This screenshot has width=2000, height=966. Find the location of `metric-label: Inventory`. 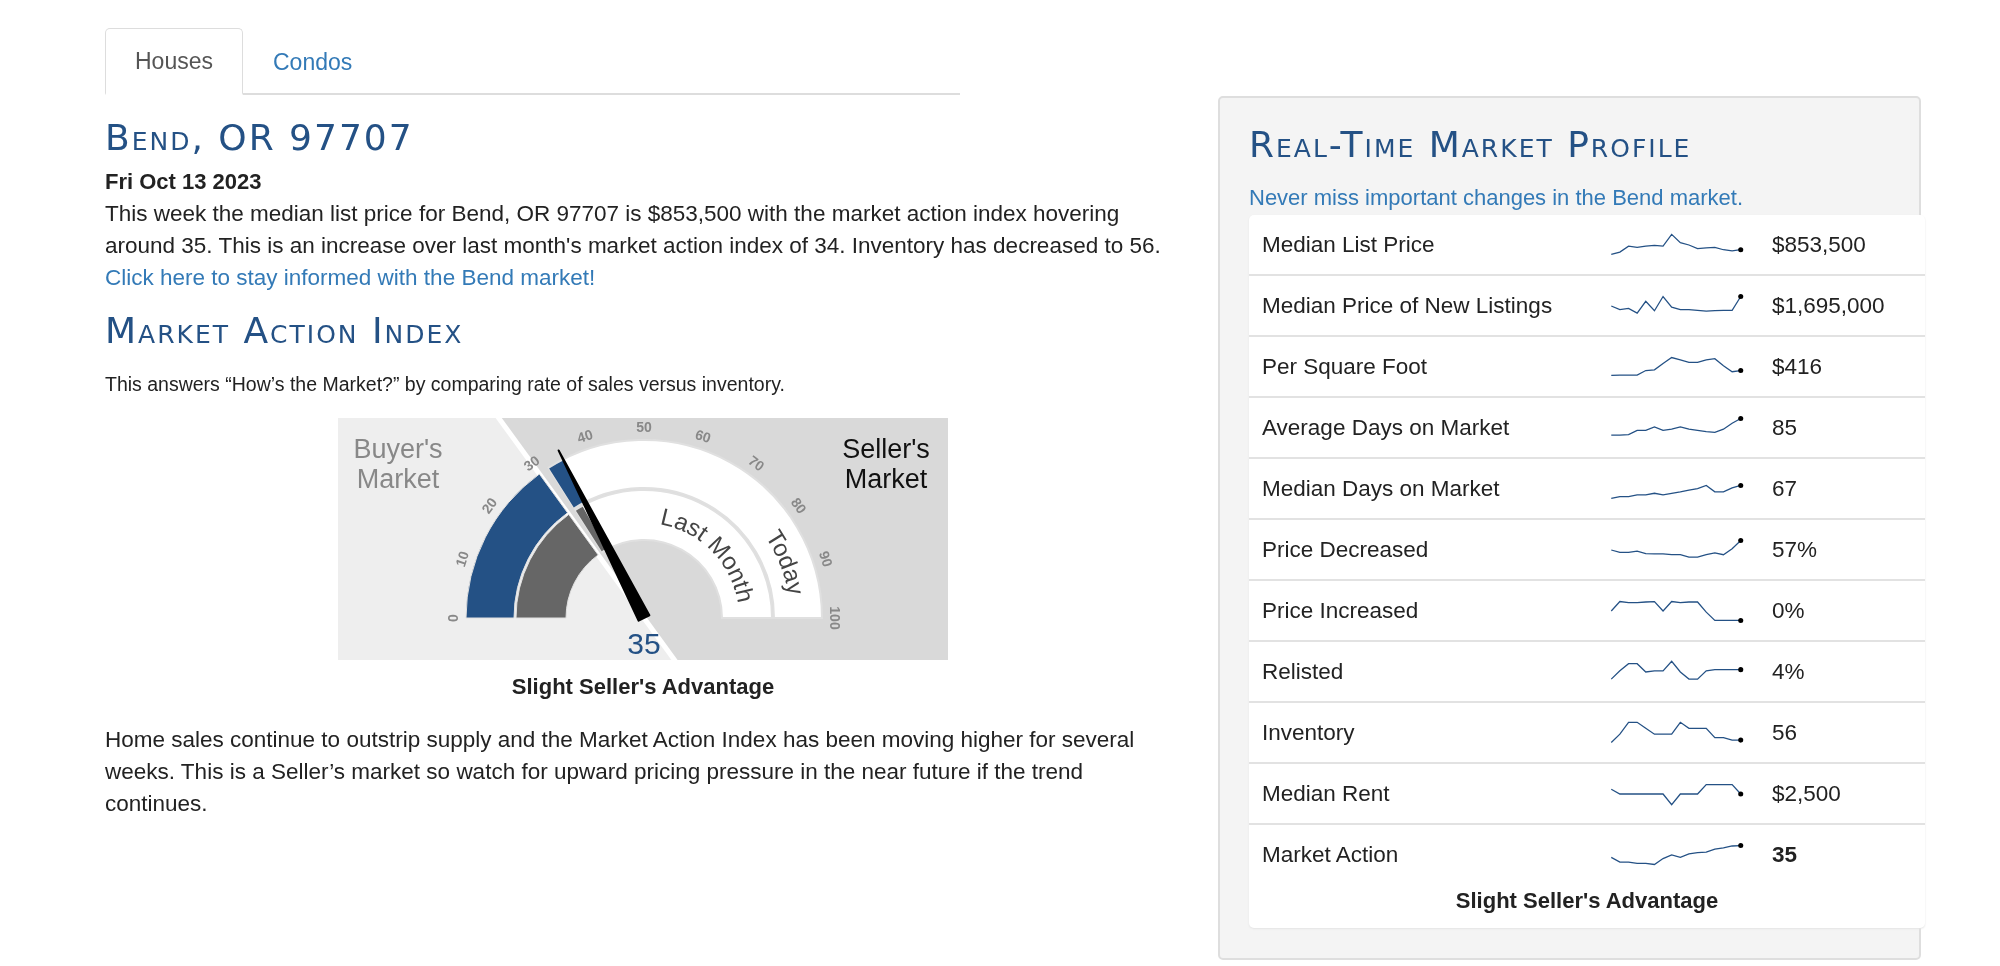

metric-label: Inventory is located at coordinates (1309, 732).